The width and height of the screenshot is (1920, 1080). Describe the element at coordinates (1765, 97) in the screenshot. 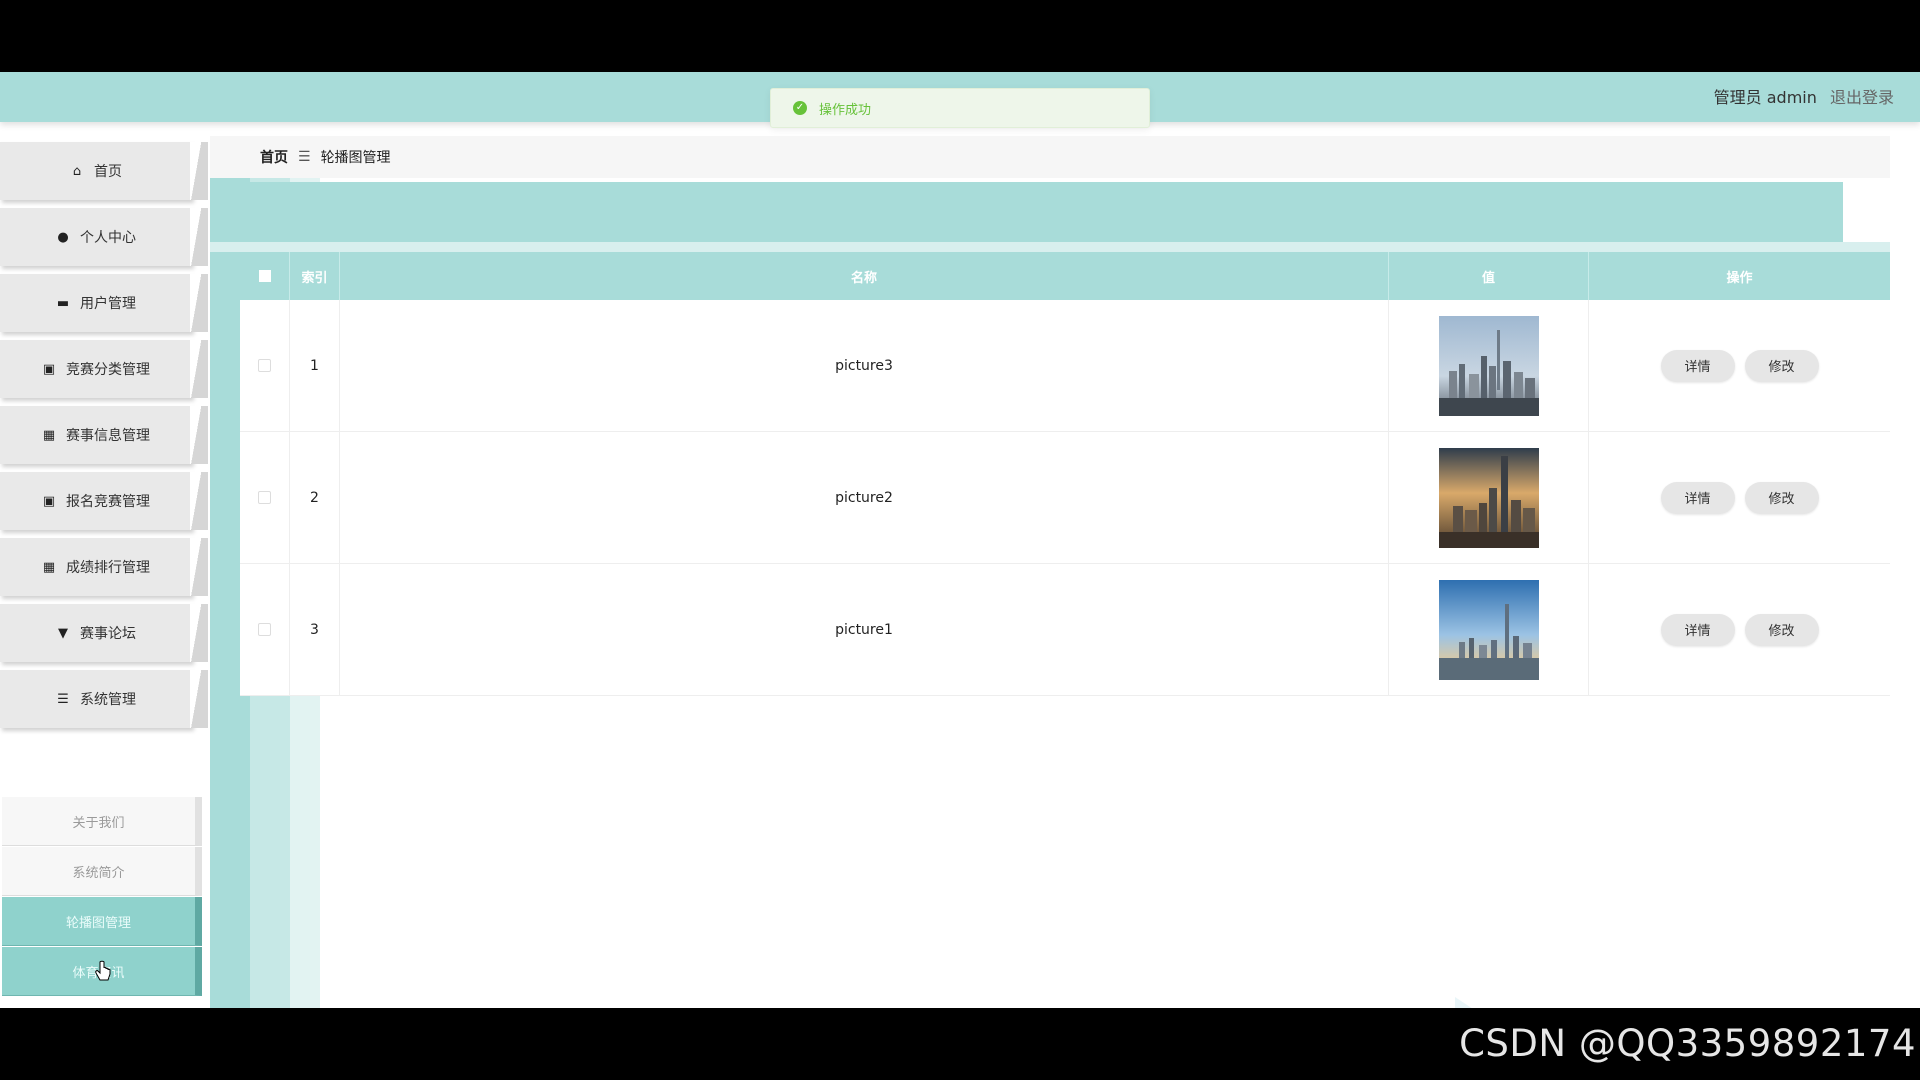

I see `user-label: 管理员 admin` at that location.